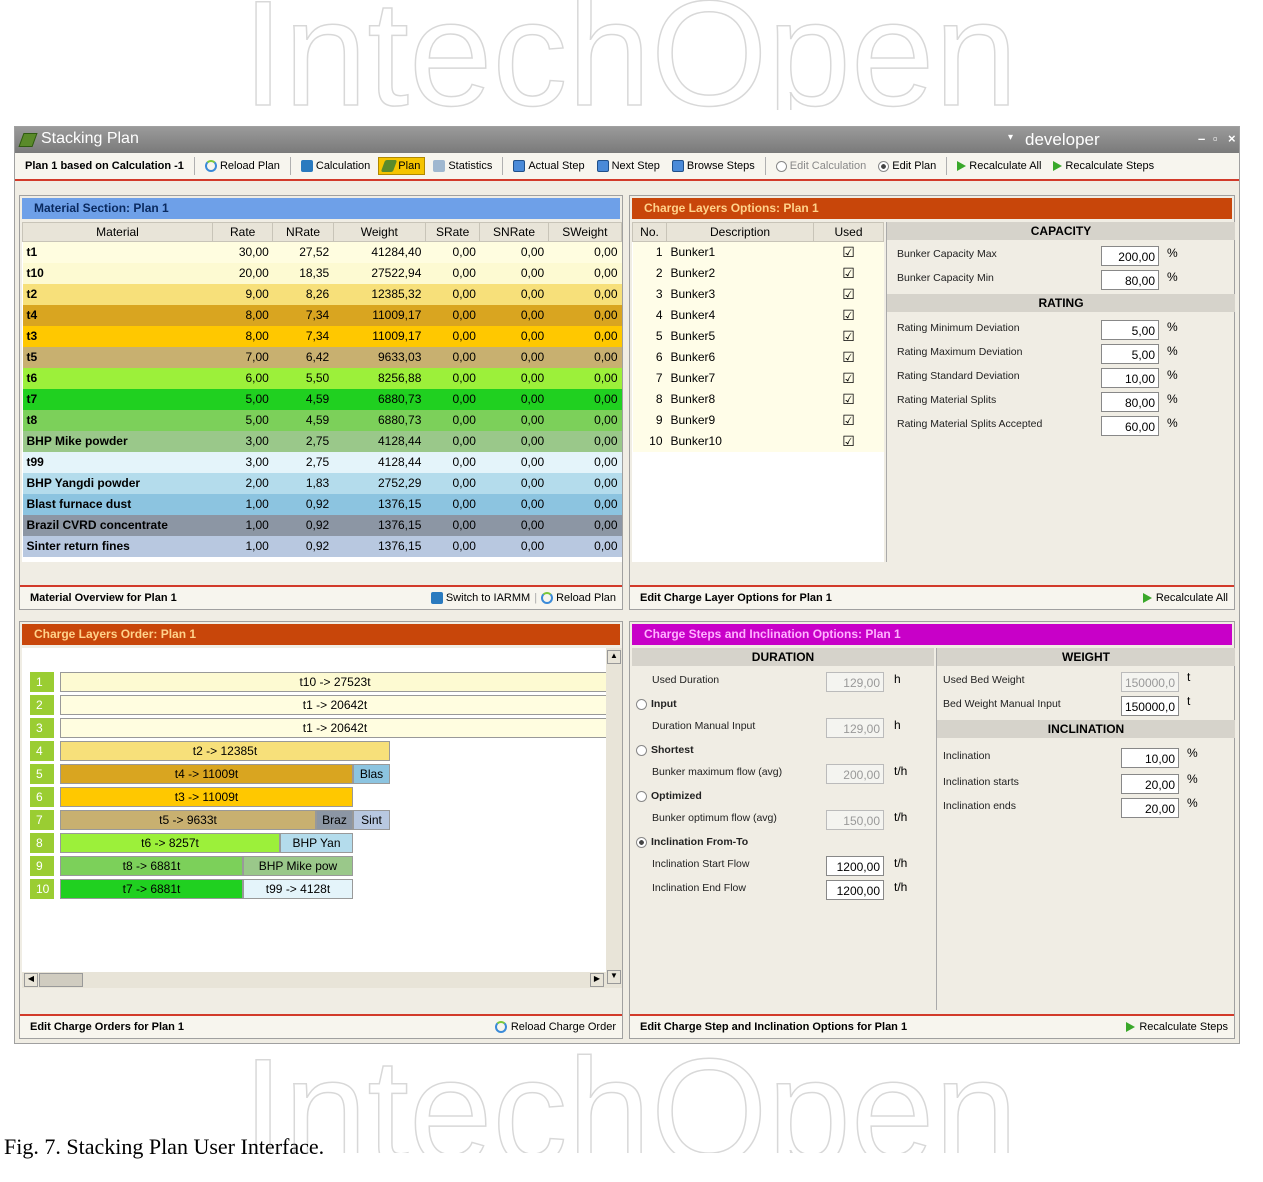  Describe the element at coordinates (548, 166) in the screenshot. I see `actual-step-button: Actual Step` at that location.